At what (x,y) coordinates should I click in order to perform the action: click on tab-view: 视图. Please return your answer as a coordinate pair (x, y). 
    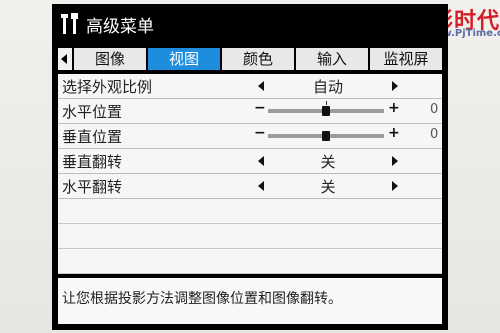
    Looking at the image, I should click on (184, 59).